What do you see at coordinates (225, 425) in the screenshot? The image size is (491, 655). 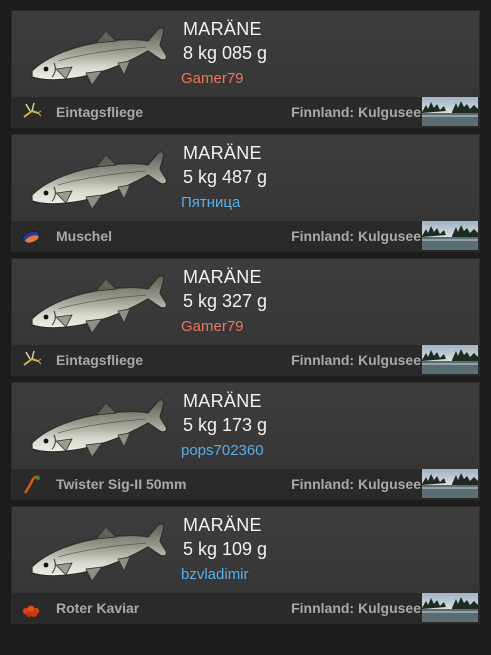 I see `fish-weight: 5 kg 173 g` at bounding box center [225, 425].